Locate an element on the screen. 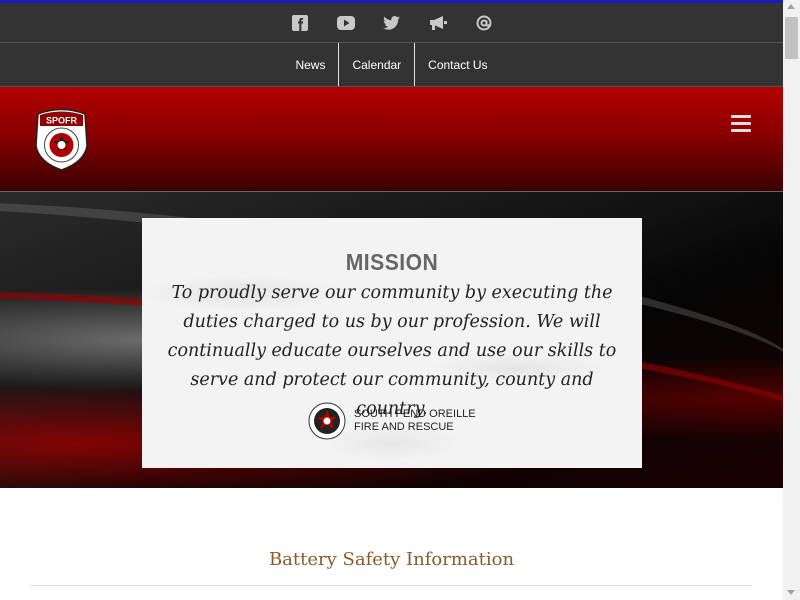  scrollbar-thumb is located at coordinates (791, 38).